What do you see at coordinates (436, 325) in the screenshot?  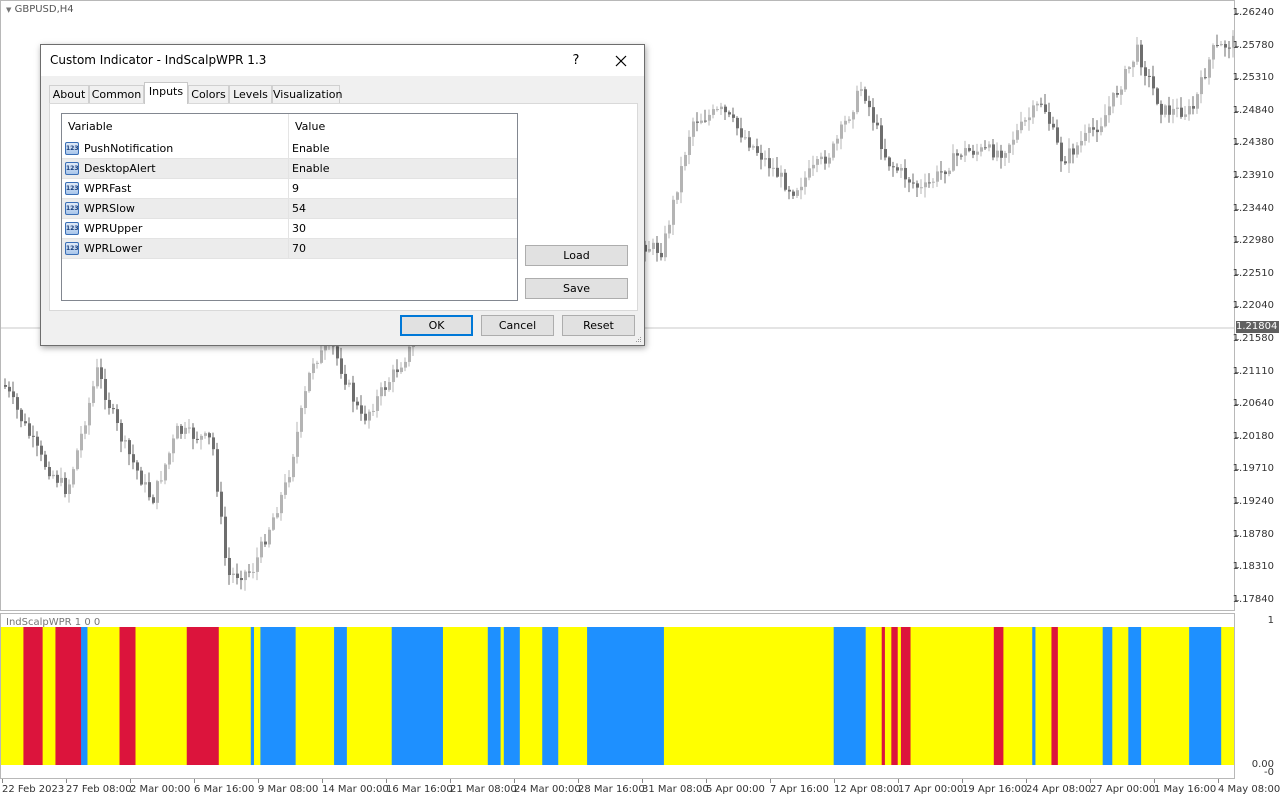 I see `ok-button: OK` at bounding box center [436, 325].